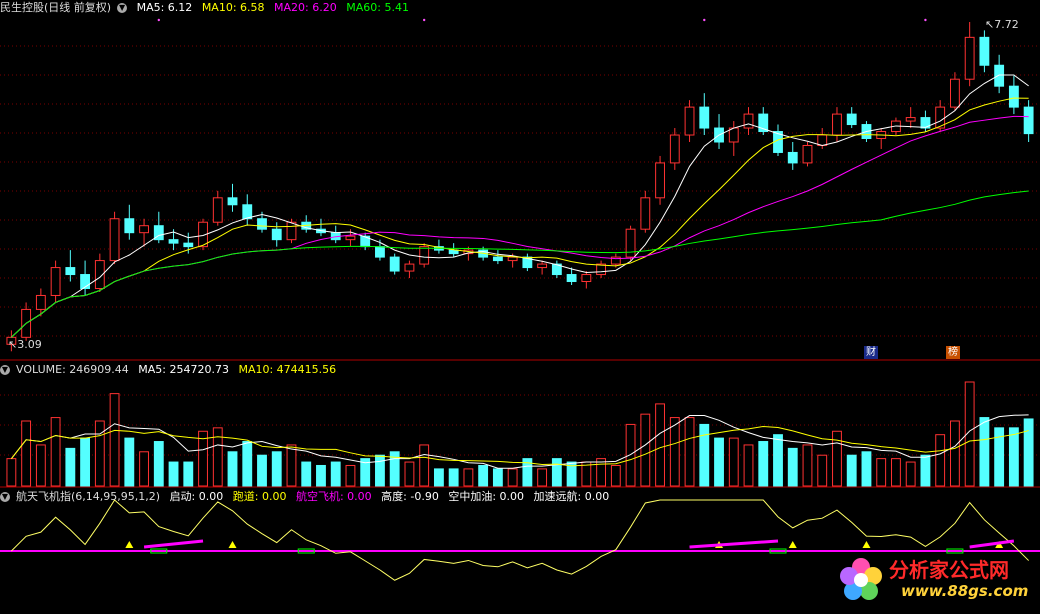  What do you see at coordinates (25, 344) in the screenshot?
I see `low-price-label: ↖3.09` at bounding box center [25, 344].